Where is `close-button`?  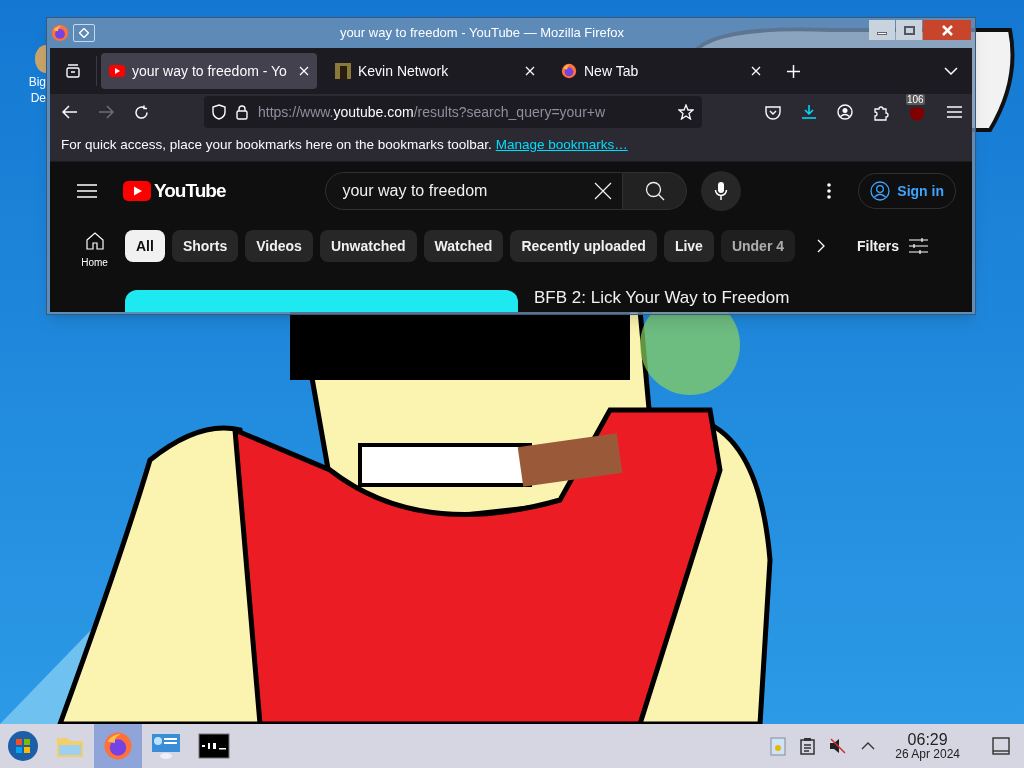 close-button is located at coordinates (947, 30).